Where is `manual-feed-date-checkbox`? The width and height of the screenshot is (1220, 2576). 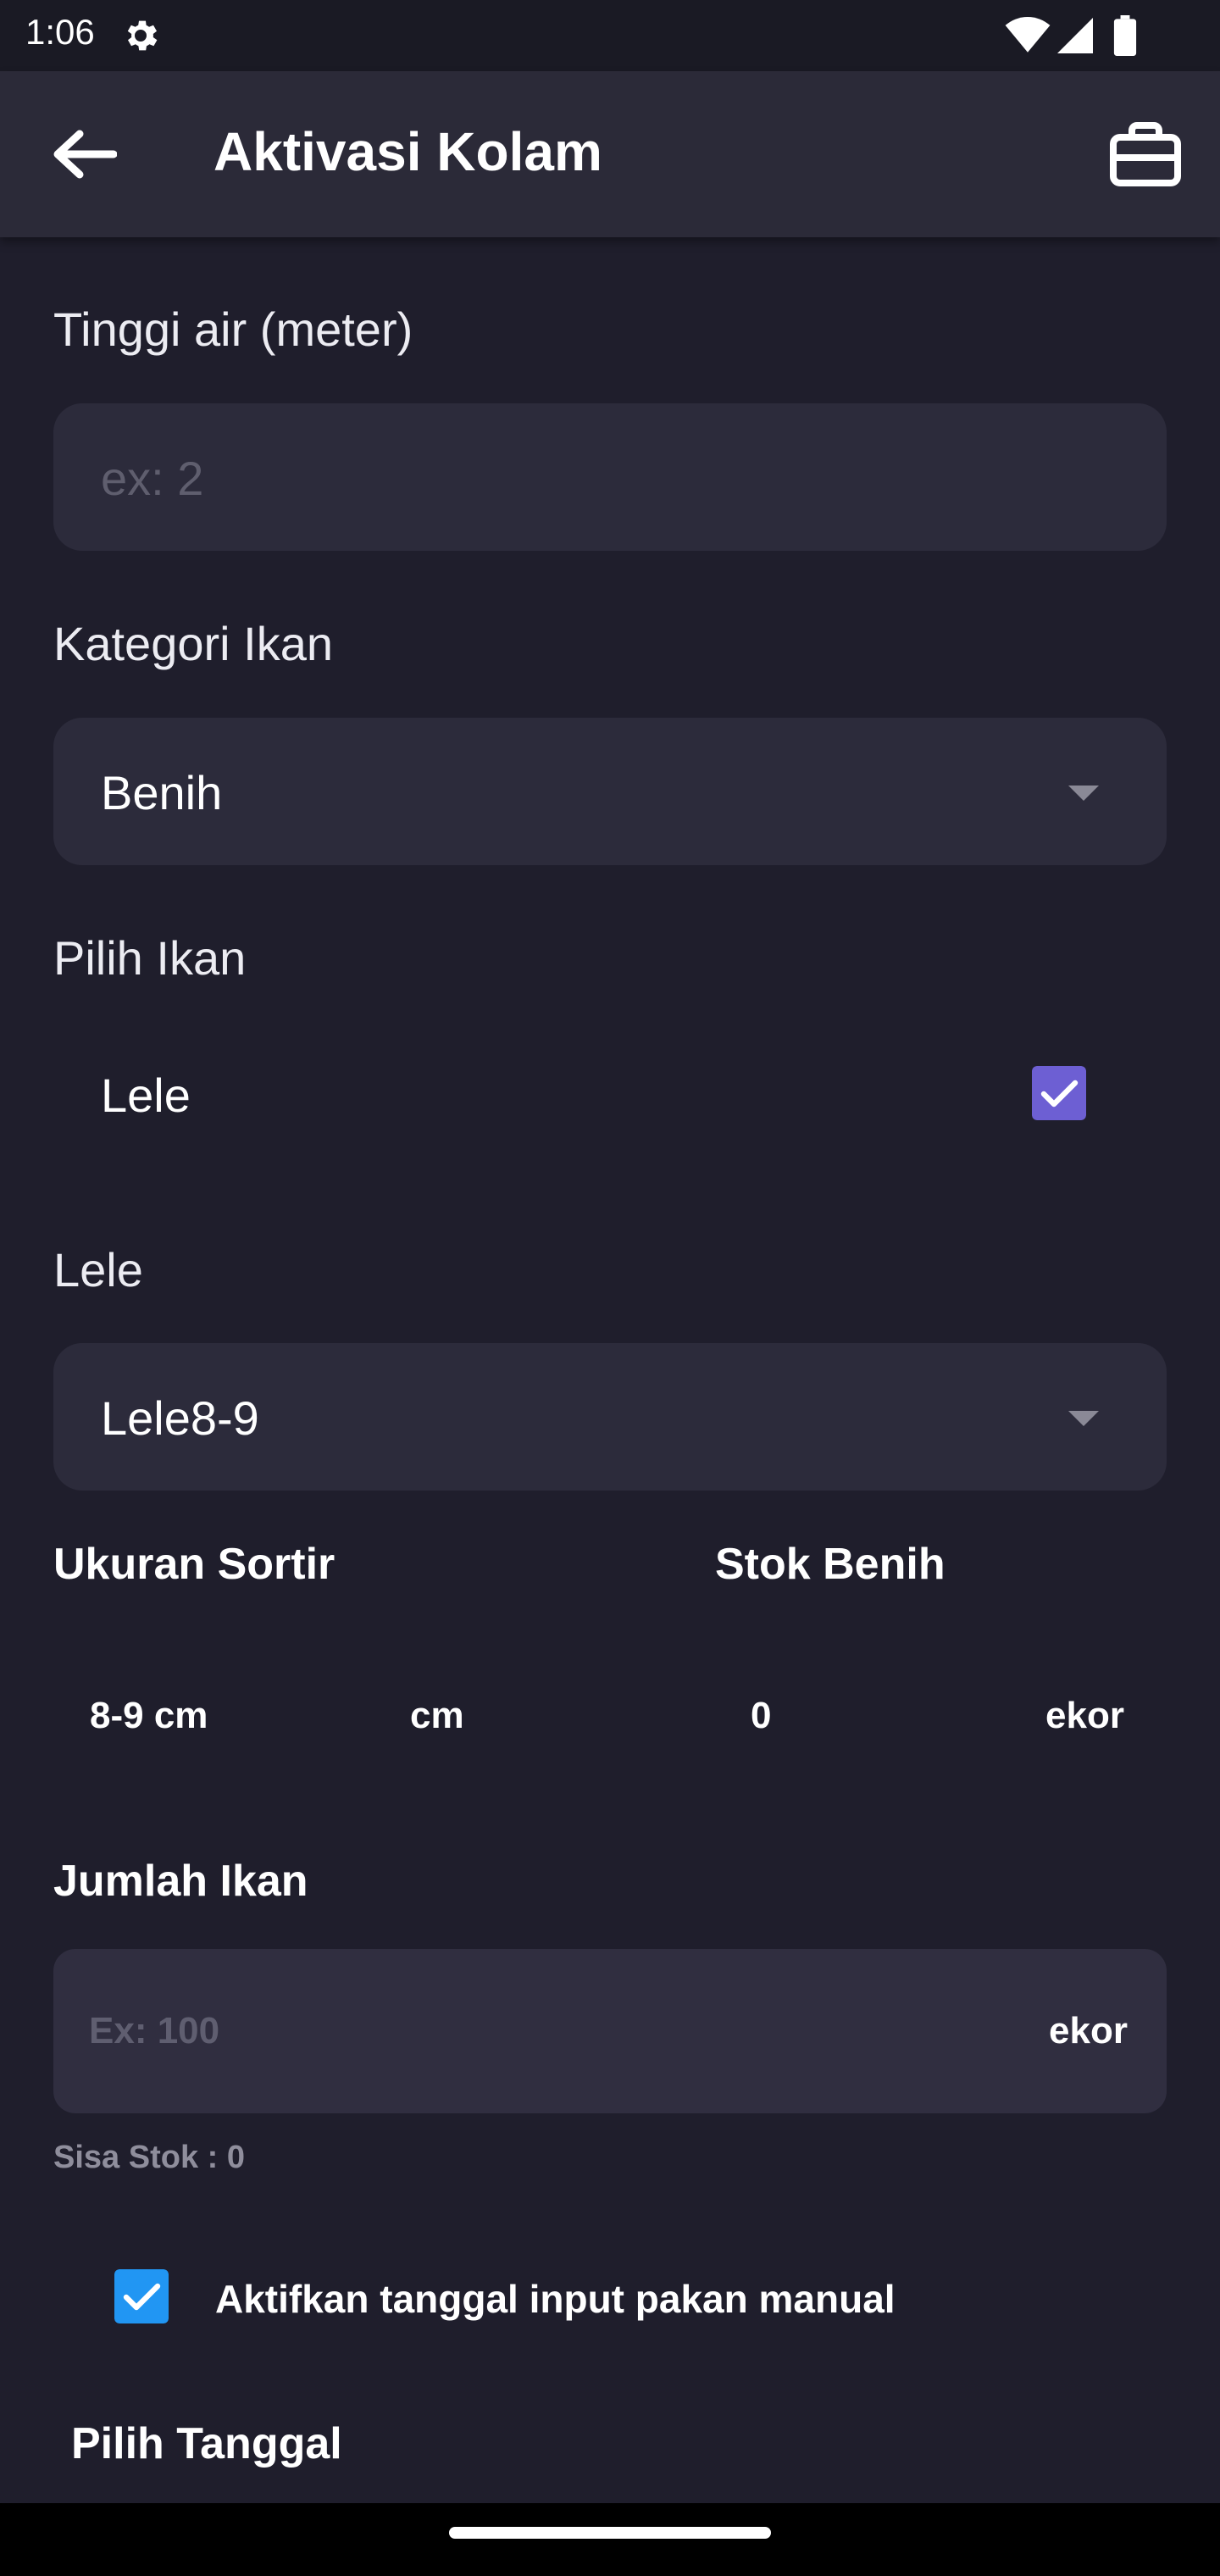 manual-feed-date-checkbox is located at coordinates (141, 2296).